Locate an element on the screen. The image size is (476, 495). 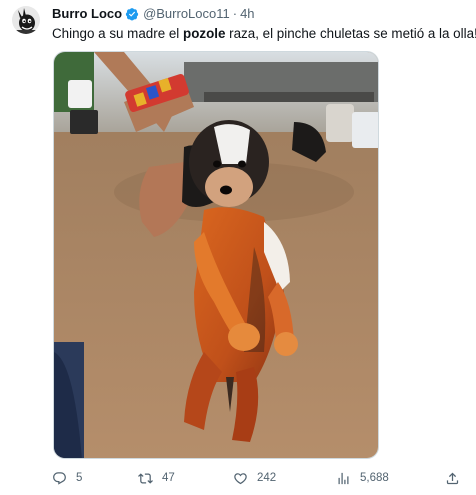
reply-icon is located at coordinates (59, 478).